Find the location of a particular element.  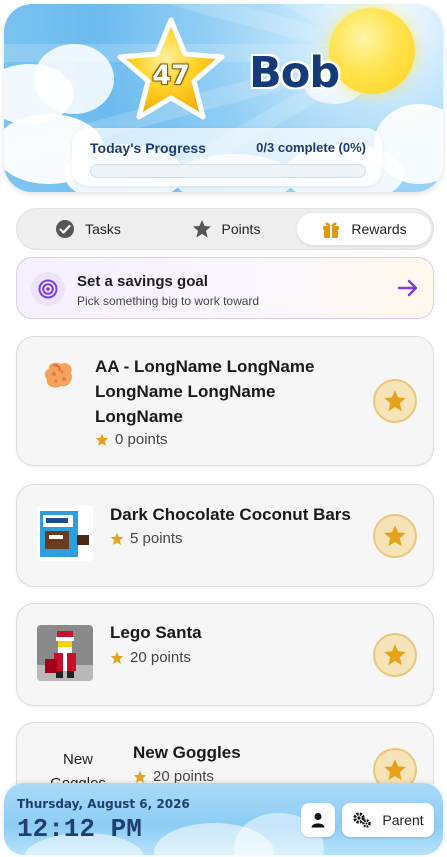

lego-santa-image is located at coordinates (65, 653).